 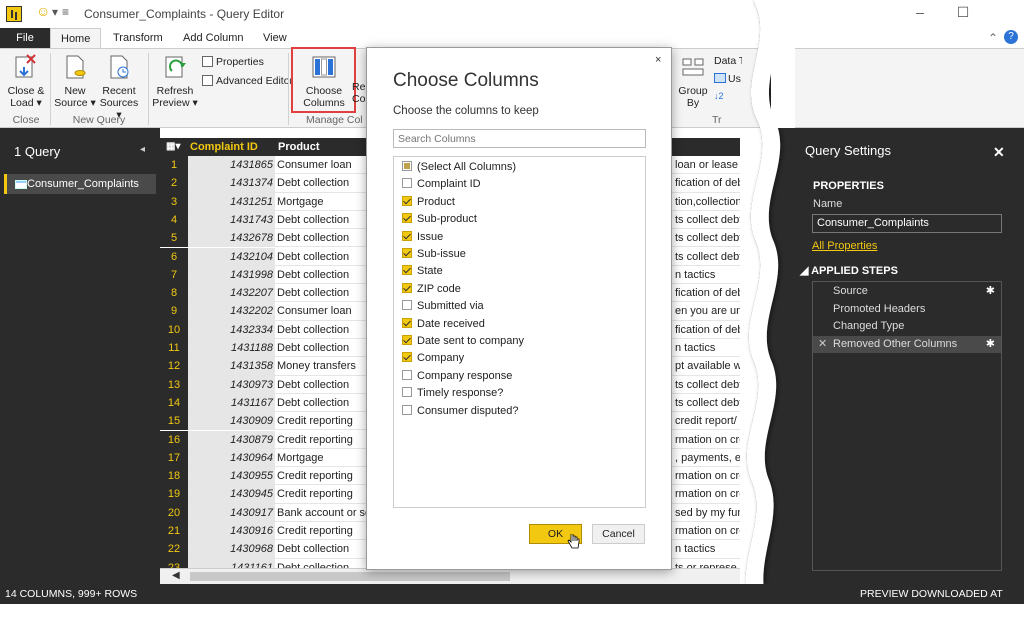 What do you see at coordinates (231, 220) in the screenshot?
I see `cell-complaint-id: 1431743` at bounding box center [231, 220].